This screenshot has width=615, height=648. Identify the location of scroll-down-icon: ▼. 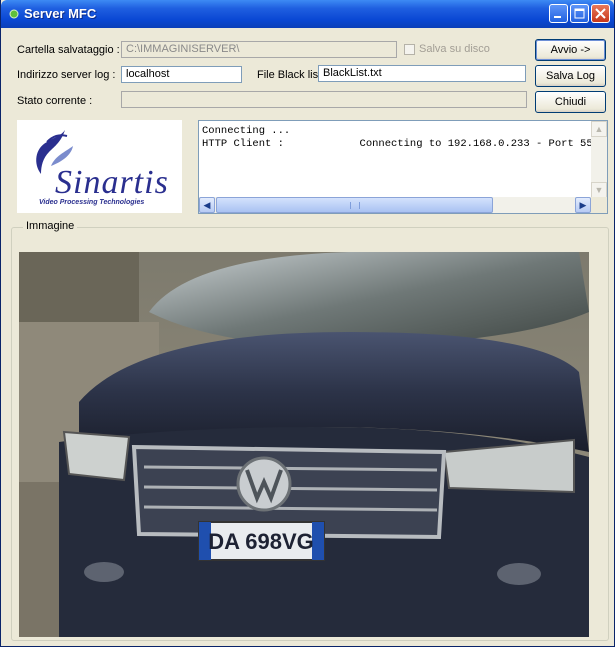
(599, 190).